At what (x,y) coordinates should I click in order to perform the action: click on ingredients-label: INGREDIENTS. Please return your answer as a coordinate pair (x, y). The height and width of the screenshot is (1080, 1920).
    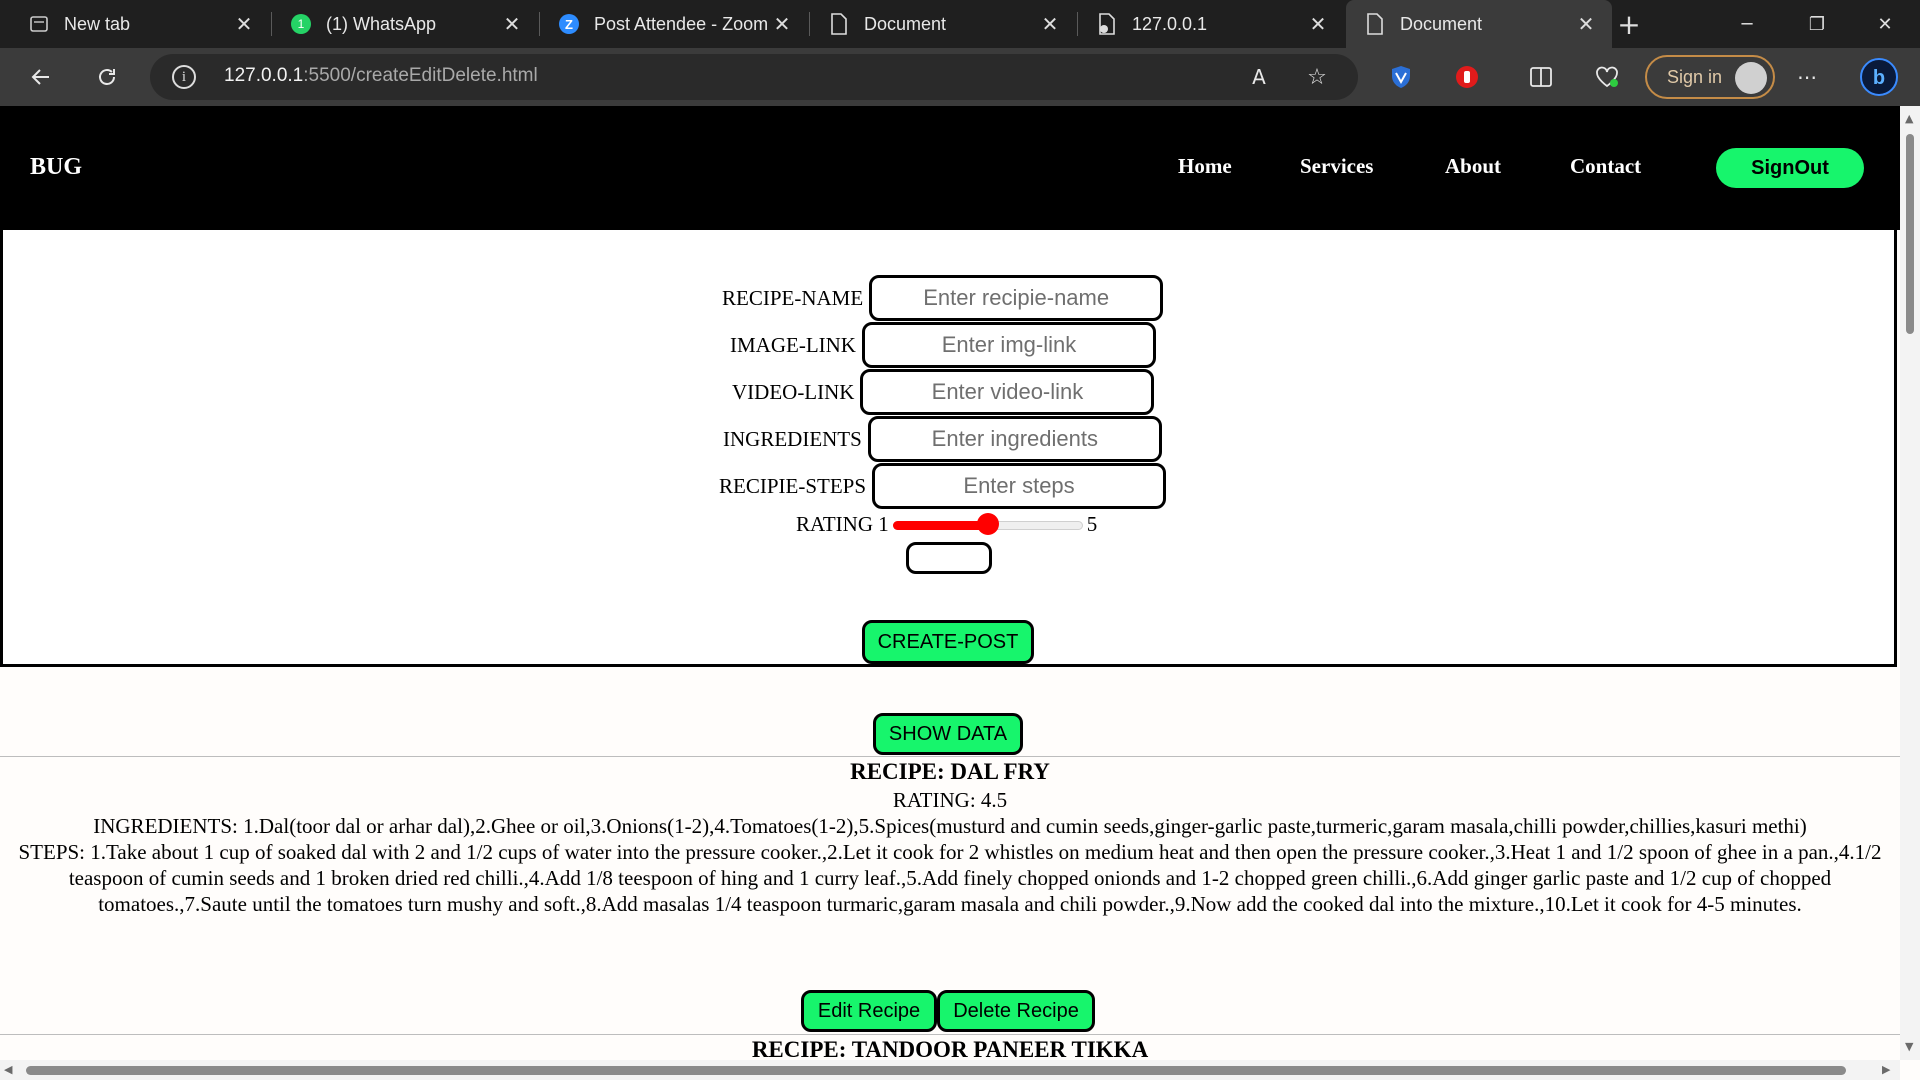
    Looking at the image, I should click on (792, 438).